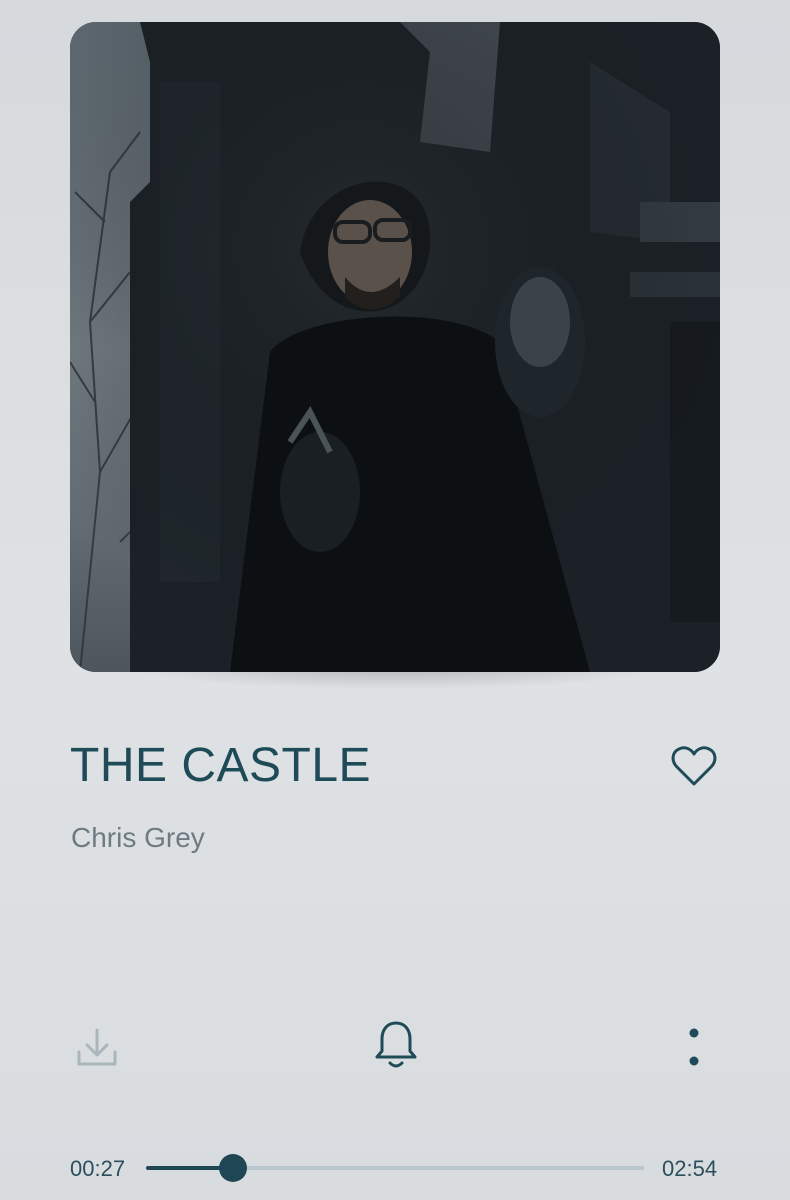  What do you see at coordinates (98, 1168) in the screenshot?
I see `current-time: 00:27` at bounding box center [98, 1168].